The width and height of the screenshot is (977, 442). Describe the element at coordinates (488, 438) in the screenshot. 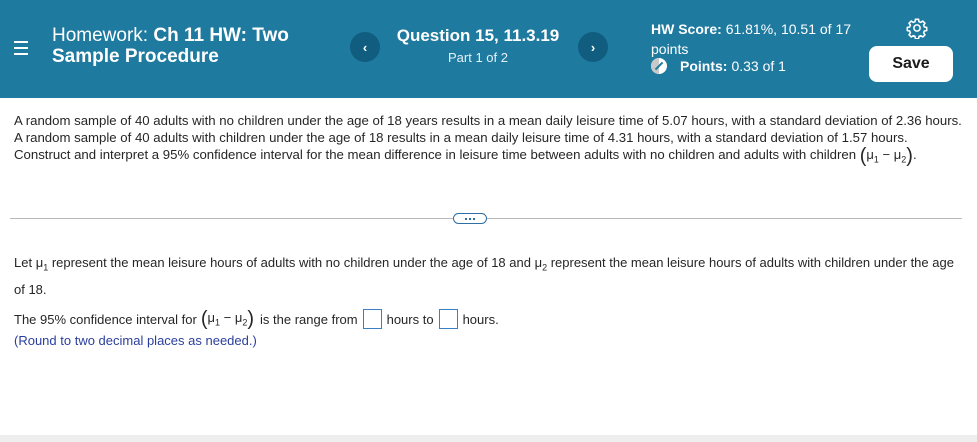

I see `footer-bar` at that location.